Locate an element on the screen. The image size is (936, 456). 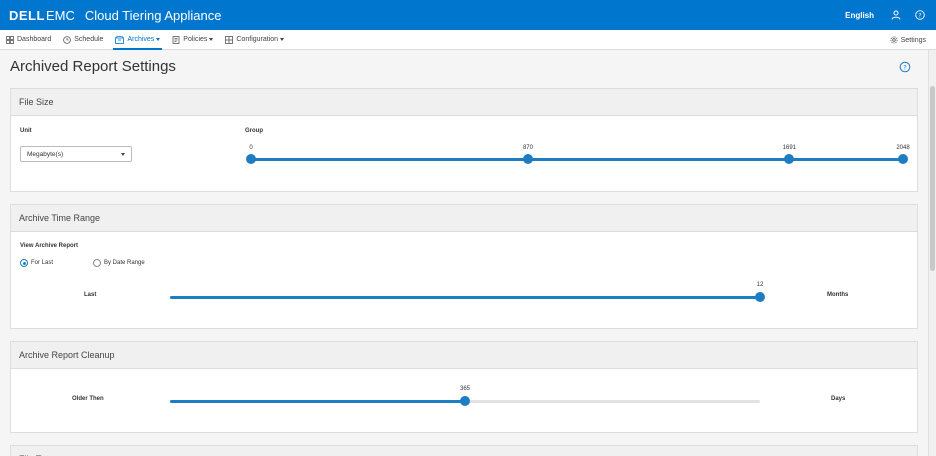
scrollbar-thumb is located at coordinates (932, 178).